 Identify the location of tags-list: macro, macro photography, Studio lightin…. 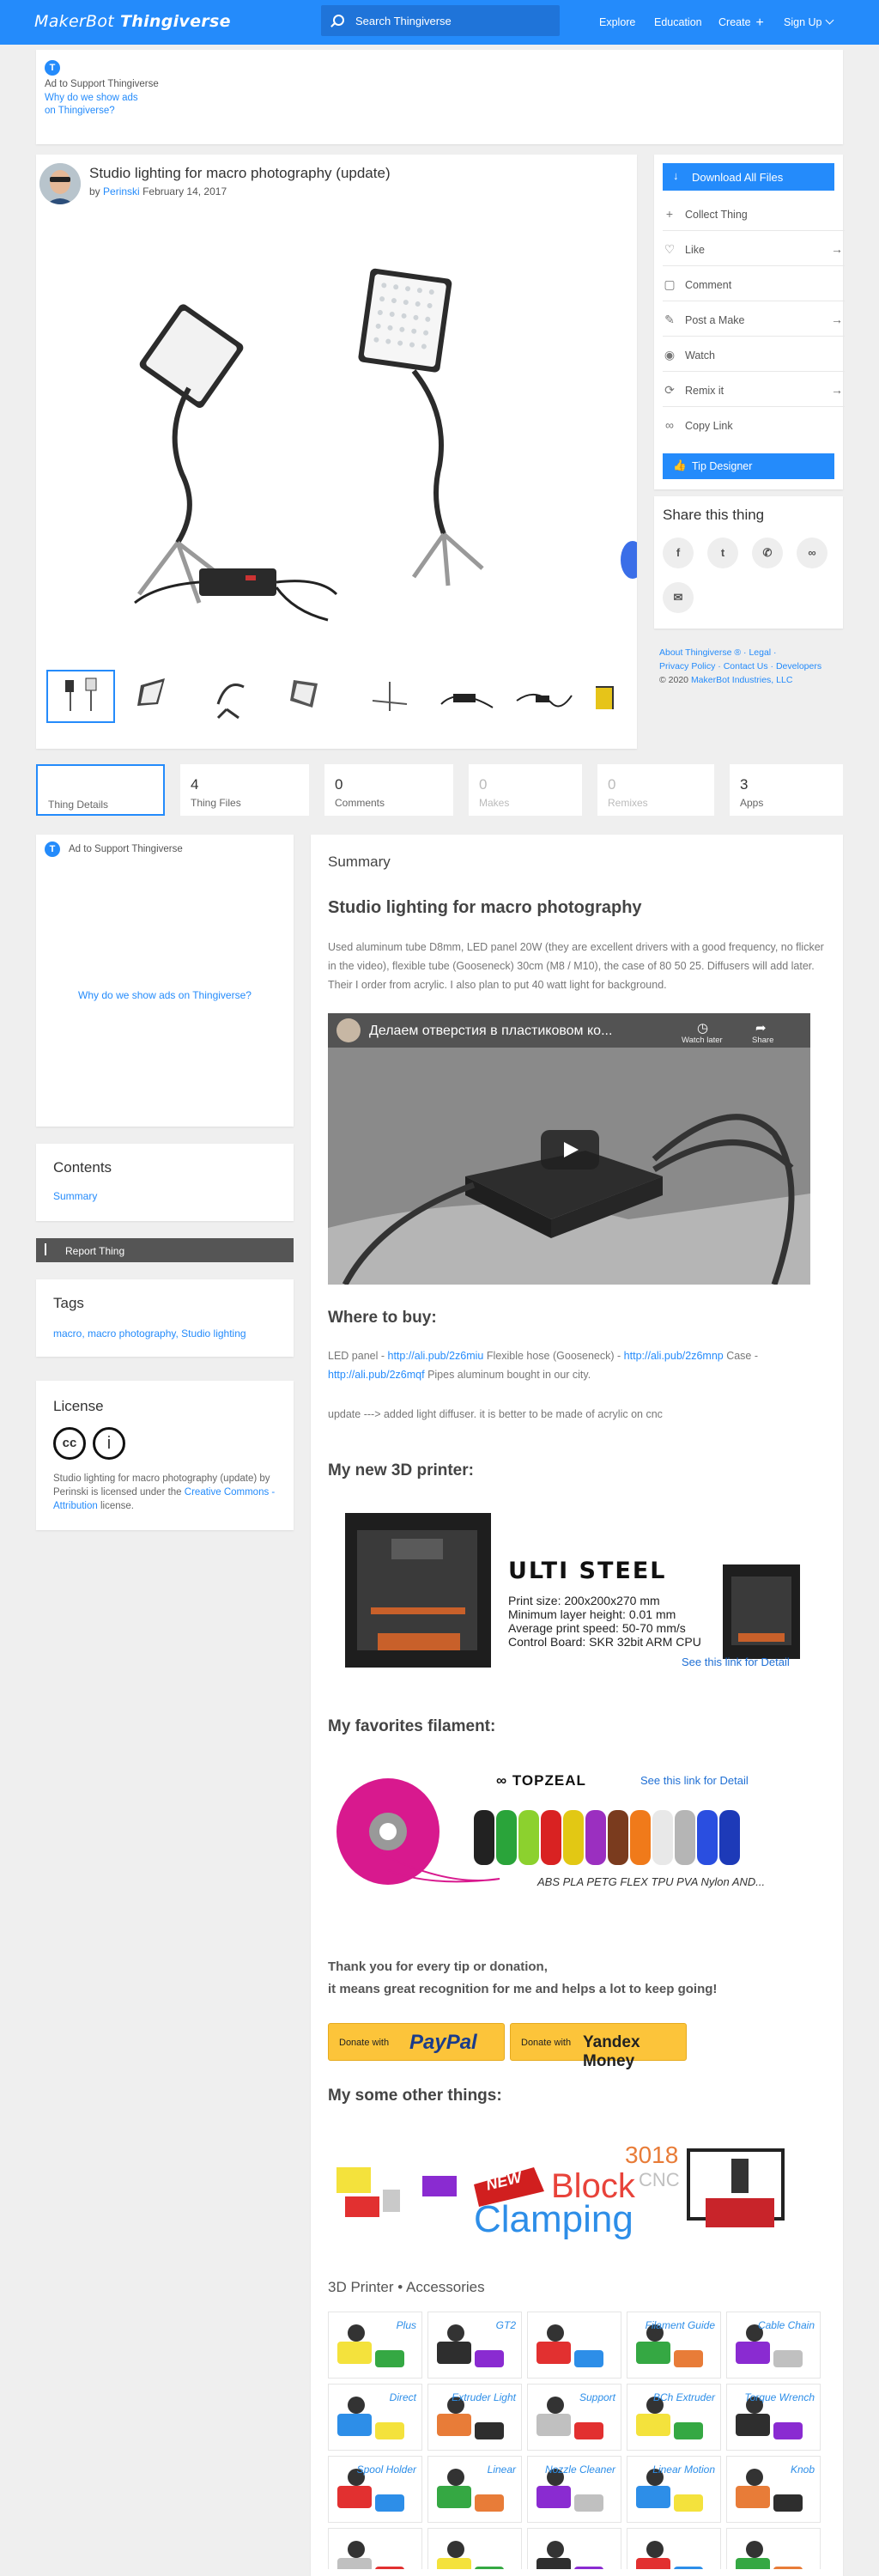
(149, 1334).